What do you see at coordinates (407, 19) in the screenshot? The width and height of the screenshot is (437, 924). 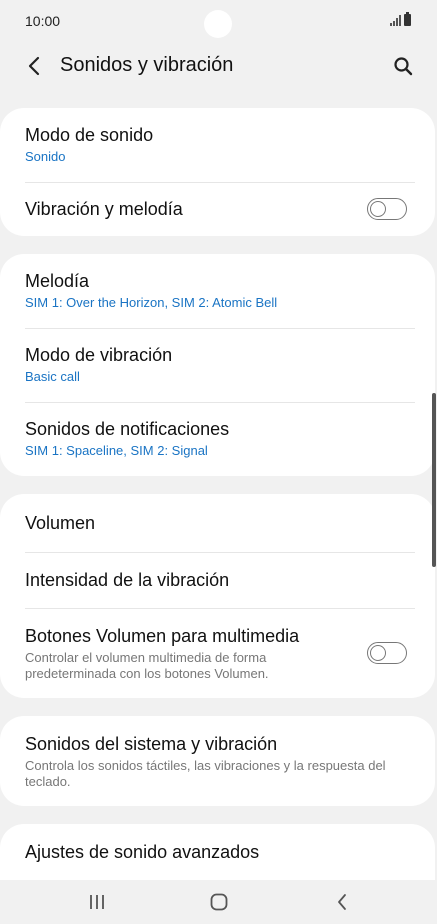 I see `battery-icon` at bounding box center [407, 19].